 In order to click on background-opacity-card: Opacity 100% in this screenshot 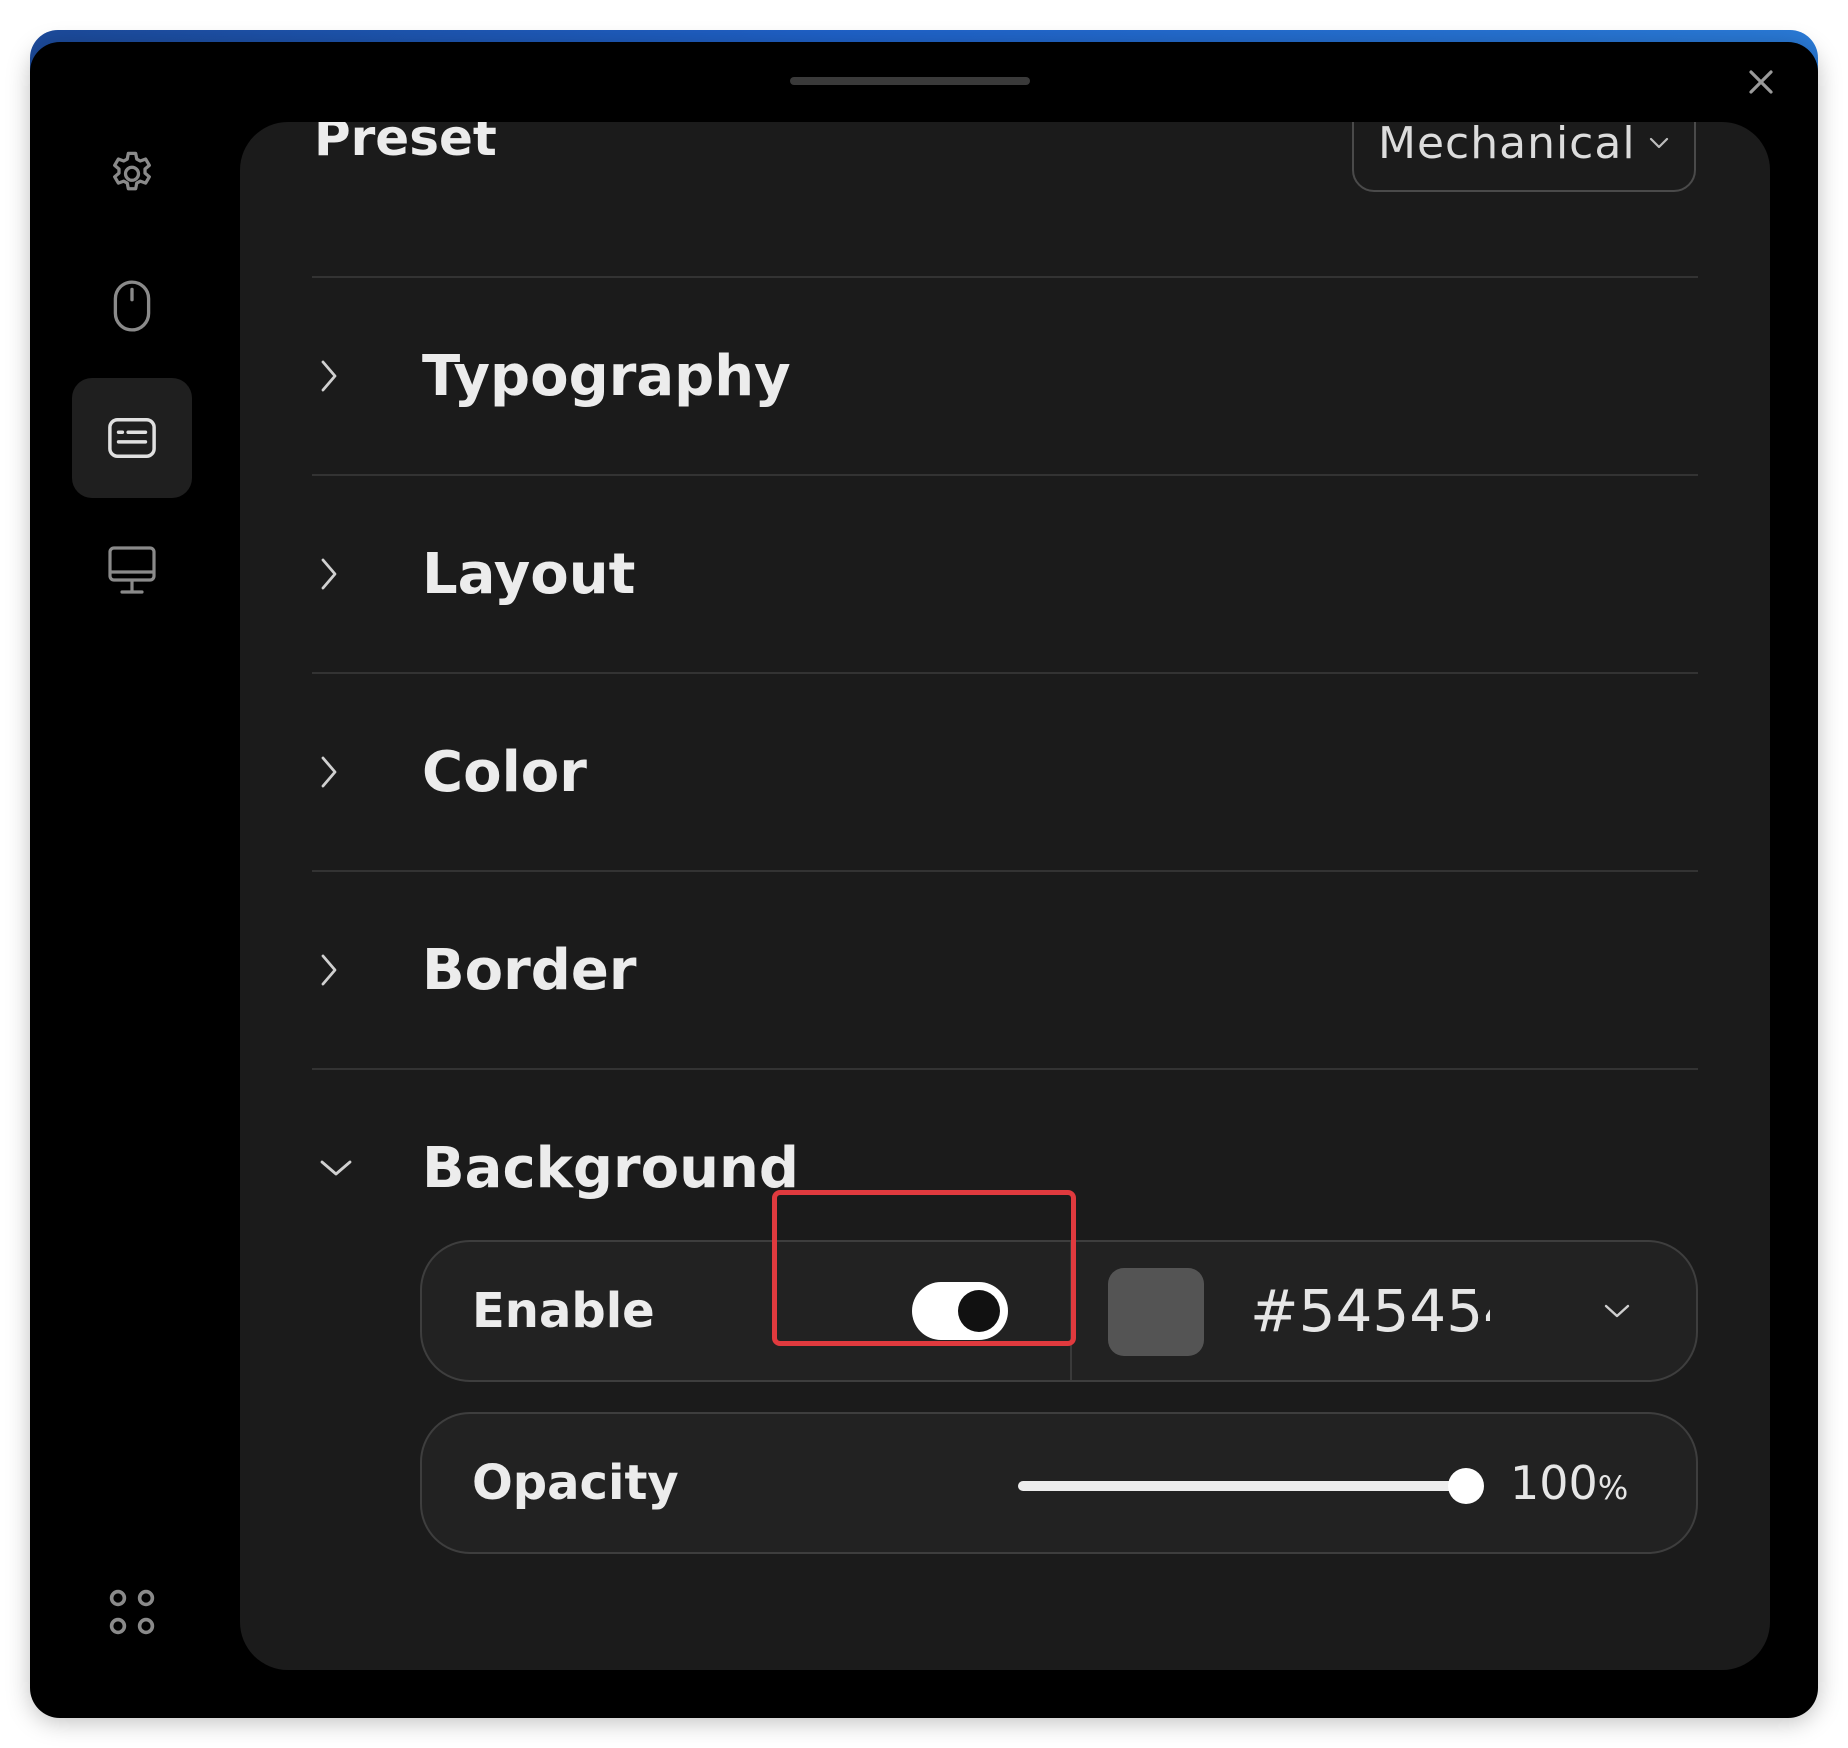, I will do `click(1059, 1483)`.